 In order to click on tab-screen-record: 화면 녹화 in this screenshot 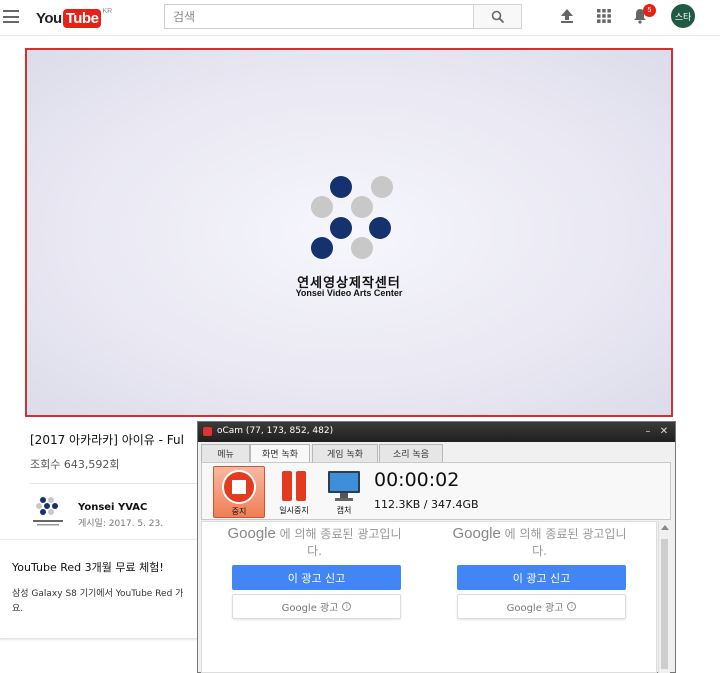, I will do `click(280, 453)`.